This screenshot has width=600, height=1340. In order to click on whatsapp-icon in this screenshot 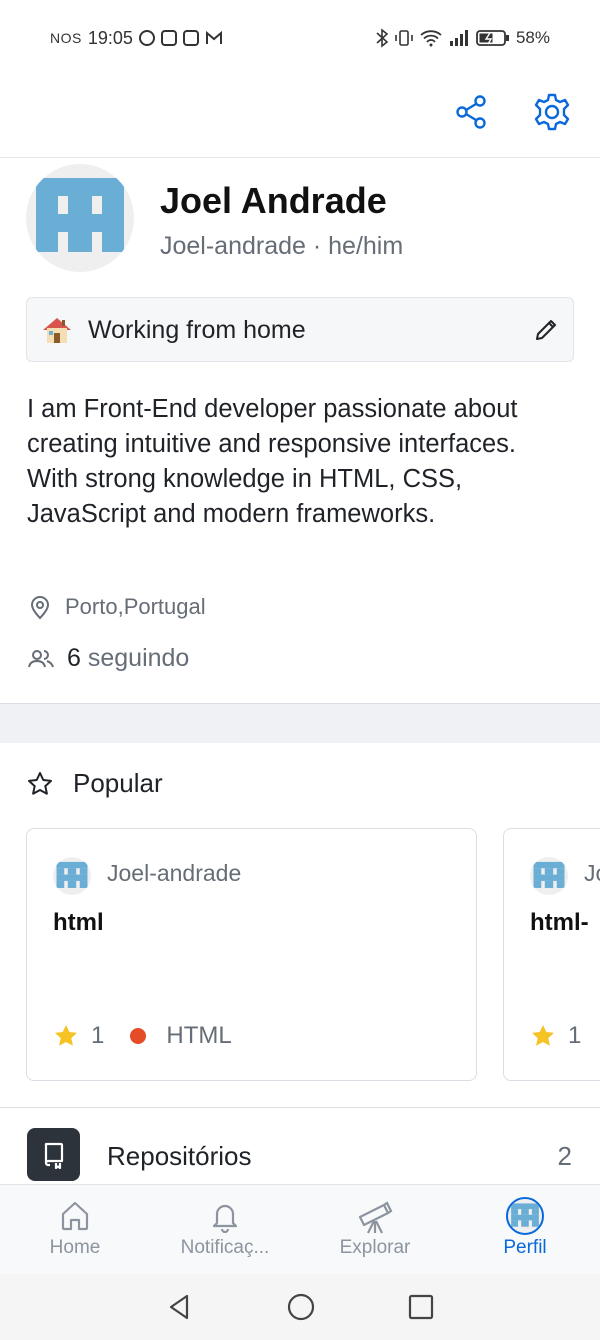, I will do `click(146, 38)`.